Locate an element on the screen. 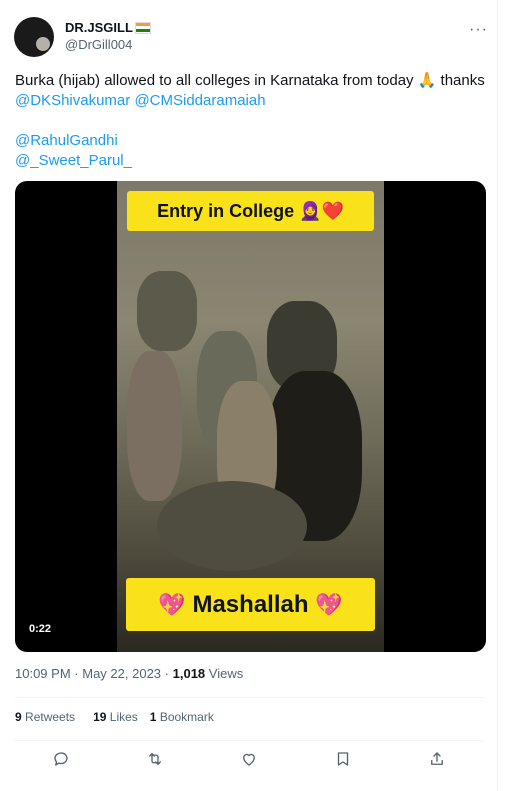 This screenshot has height=791, width=506. avatar-shape is located at coordinates (43, 44).